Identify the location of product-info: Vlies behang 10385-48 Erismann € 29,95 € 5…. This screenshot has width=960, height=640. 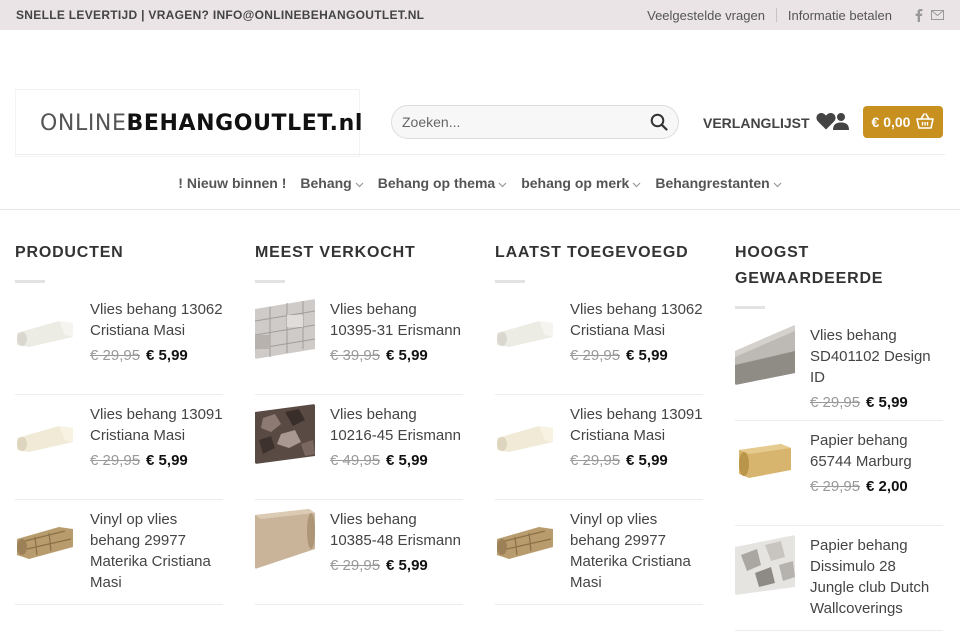
(396, 552).